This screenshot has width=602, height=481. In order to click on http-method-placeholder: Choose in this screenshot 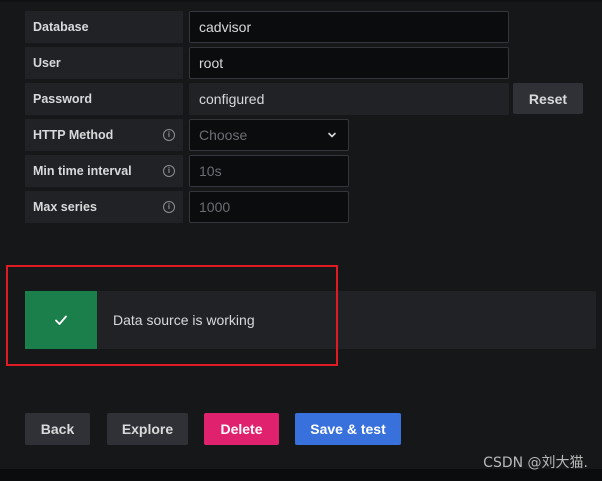, I will do `click(223, 135)`.